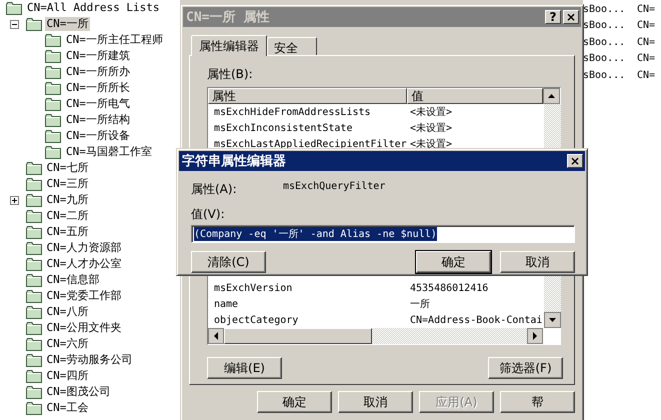  I want to click on expand-icon, so click(14, 200).